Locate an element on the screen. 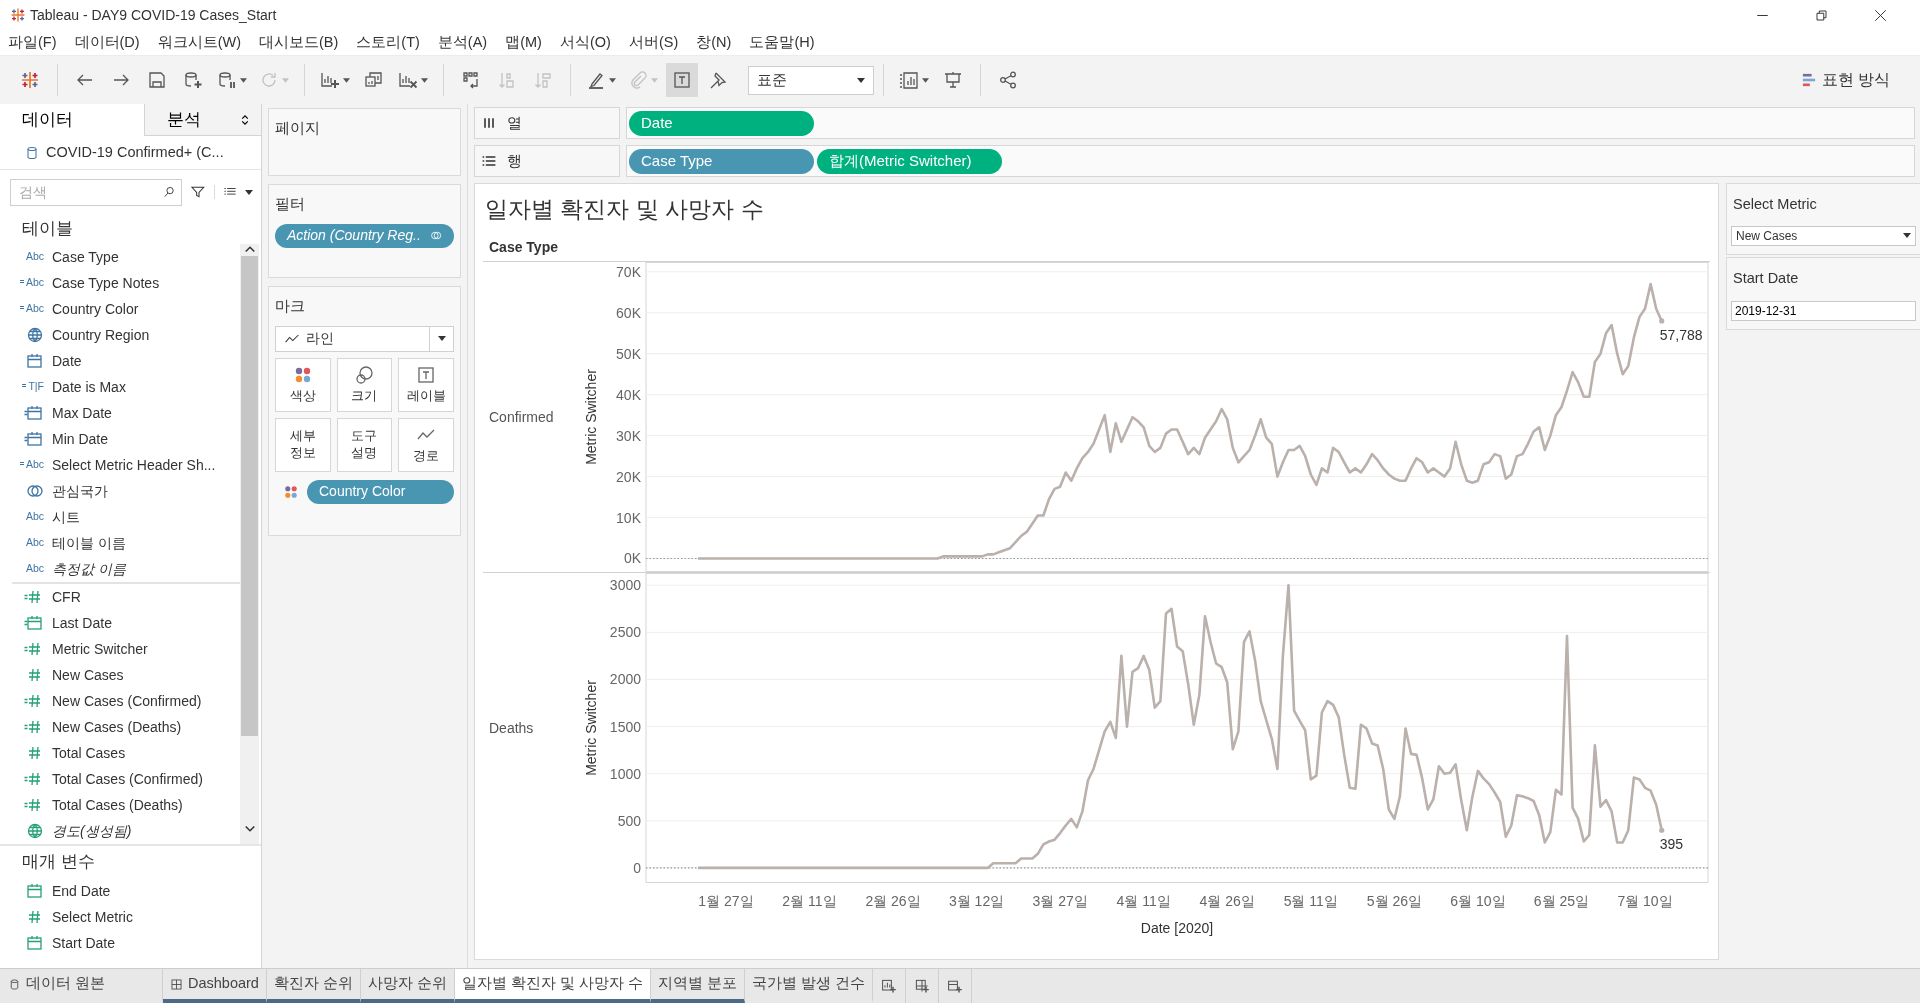 The image size is (1920, 1003). field-name: CFR is located at coordinates (66, 597).